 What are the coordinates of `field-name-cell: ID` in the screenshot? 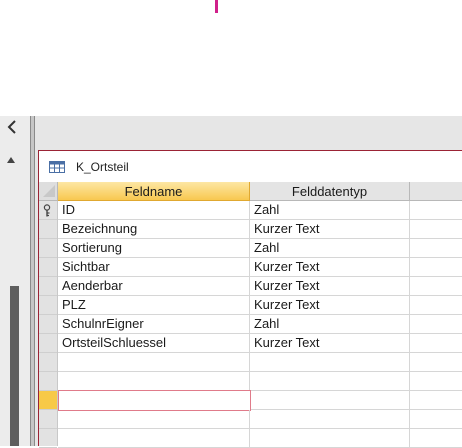 It's located at (154, 210).